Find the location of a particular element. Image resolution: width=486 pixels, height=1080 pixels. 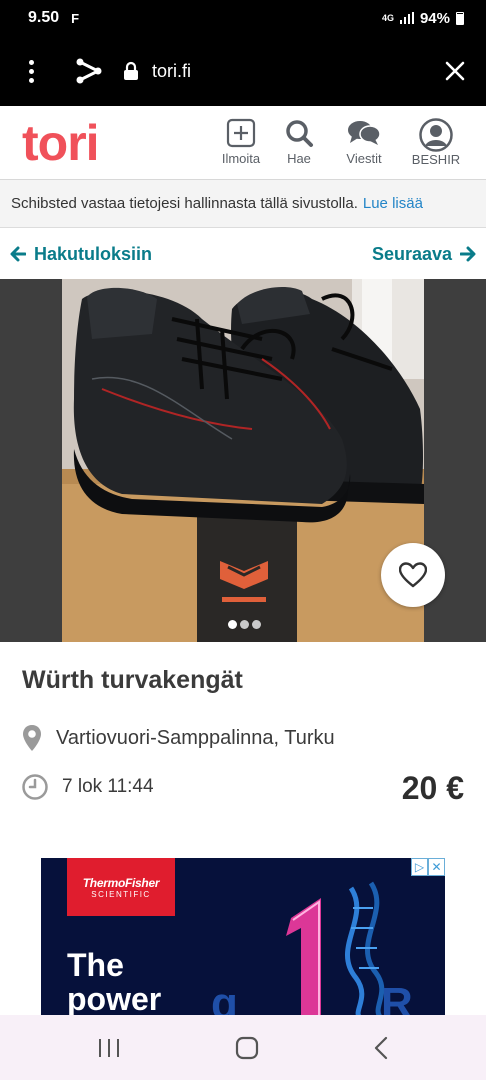

back-to-results-link: Hakutuloksiin is located at coordinates (81, 254).